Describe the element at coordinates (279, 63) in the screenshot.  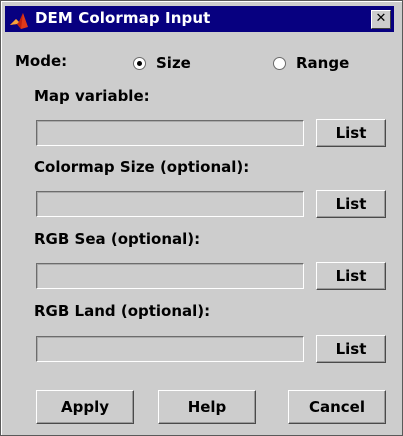
I see `radio-unselected-icon` at that location.